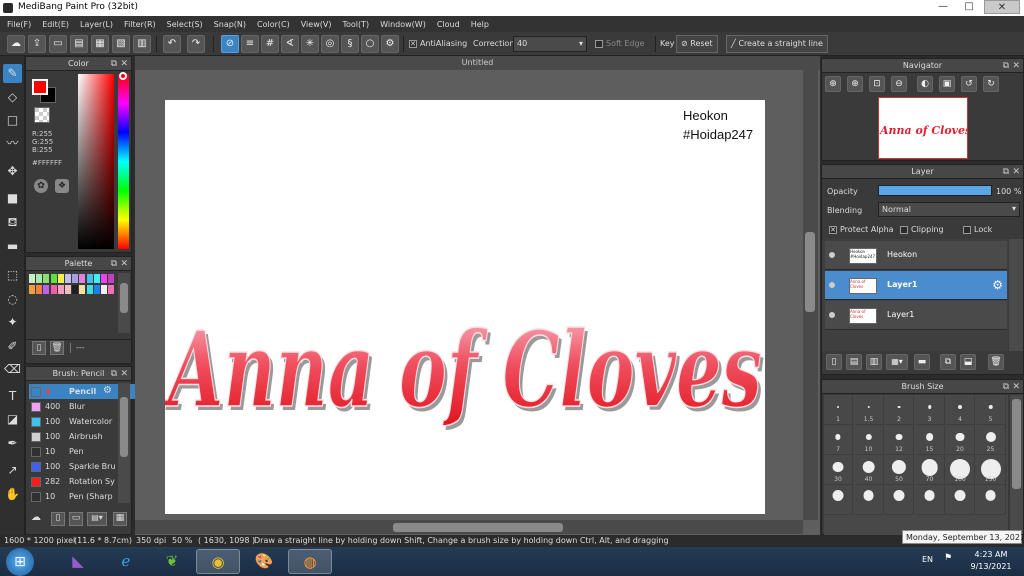 The height and width of the screenshot is (576, 1024). Describe the element at coordinates (172, 561) in the screenshot. I see `app-leaf-icon: ❦` at that location.